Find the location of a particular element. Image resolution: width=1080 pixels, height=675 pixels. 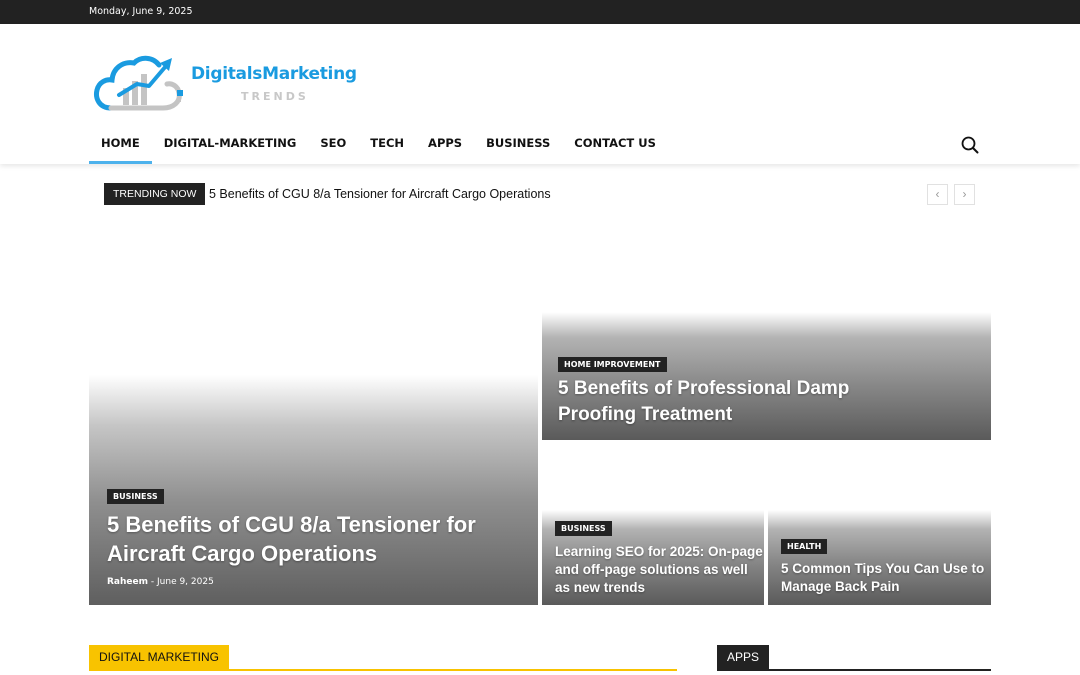

section-header-apps: APPS is located at coordinates (854, 658).